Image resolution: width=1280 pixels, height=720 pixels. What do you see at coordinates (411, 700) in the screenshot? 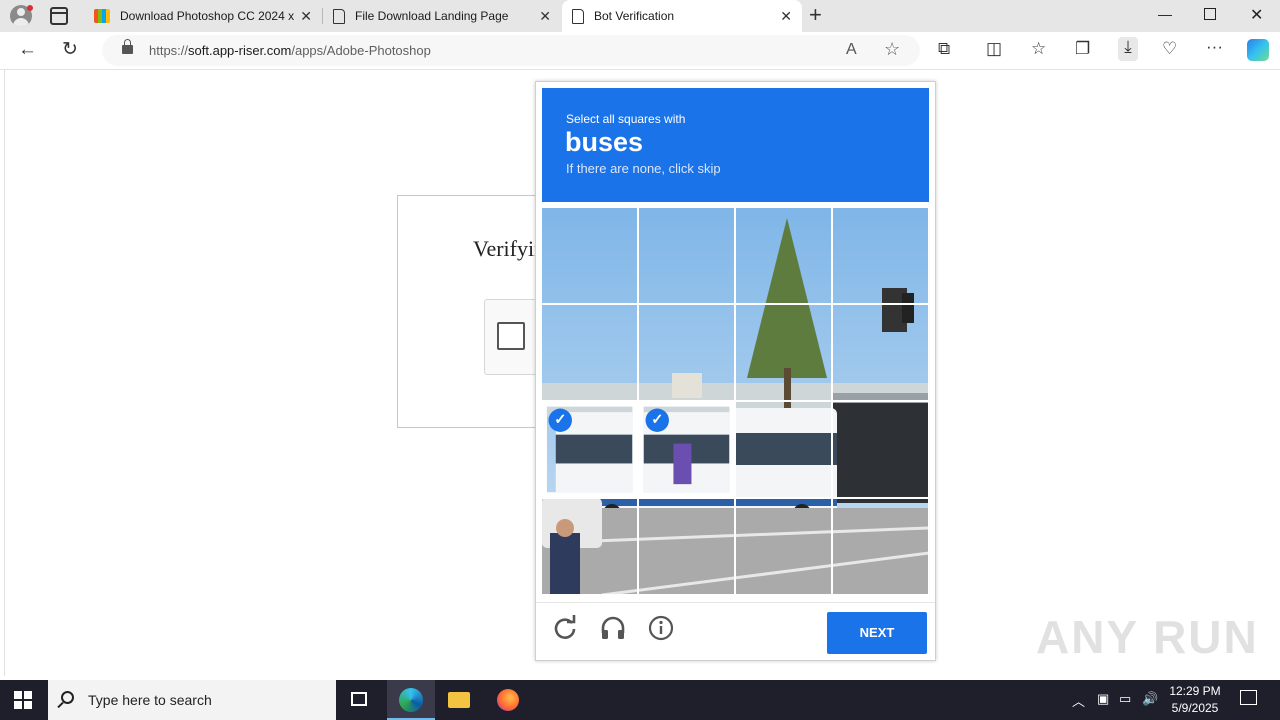
I see `edge-browser-icon` at bounding box center [411, 700].